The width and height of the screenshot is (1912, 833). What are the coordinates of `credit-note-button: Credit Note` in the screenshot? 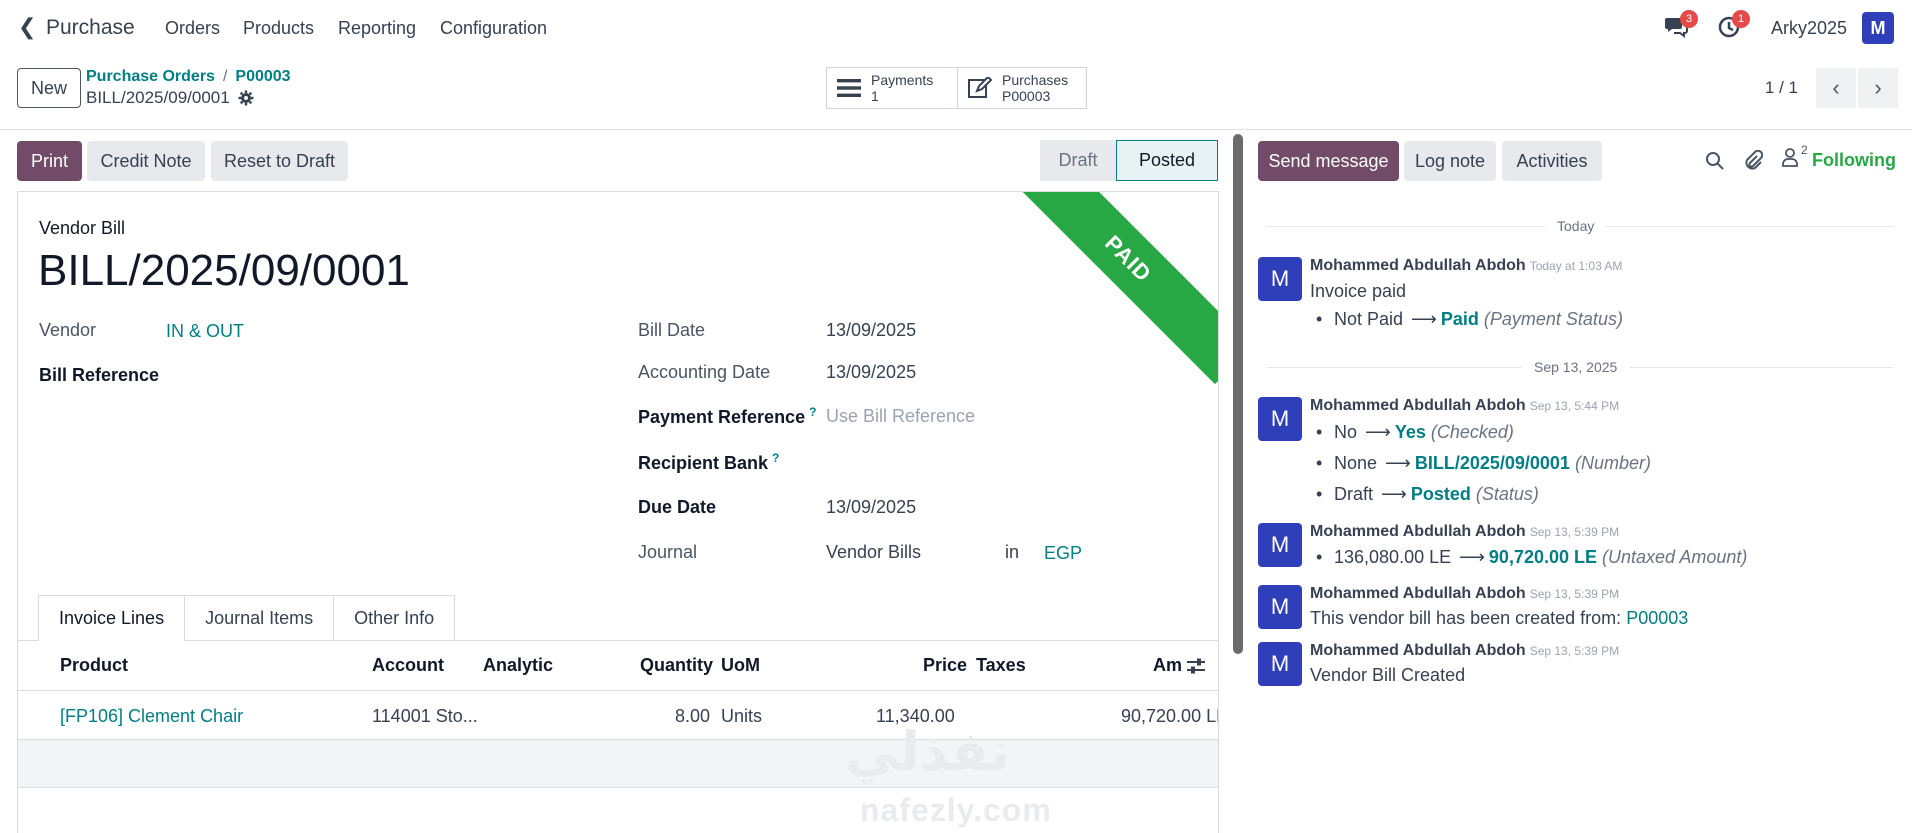 It's located at (146, 161).